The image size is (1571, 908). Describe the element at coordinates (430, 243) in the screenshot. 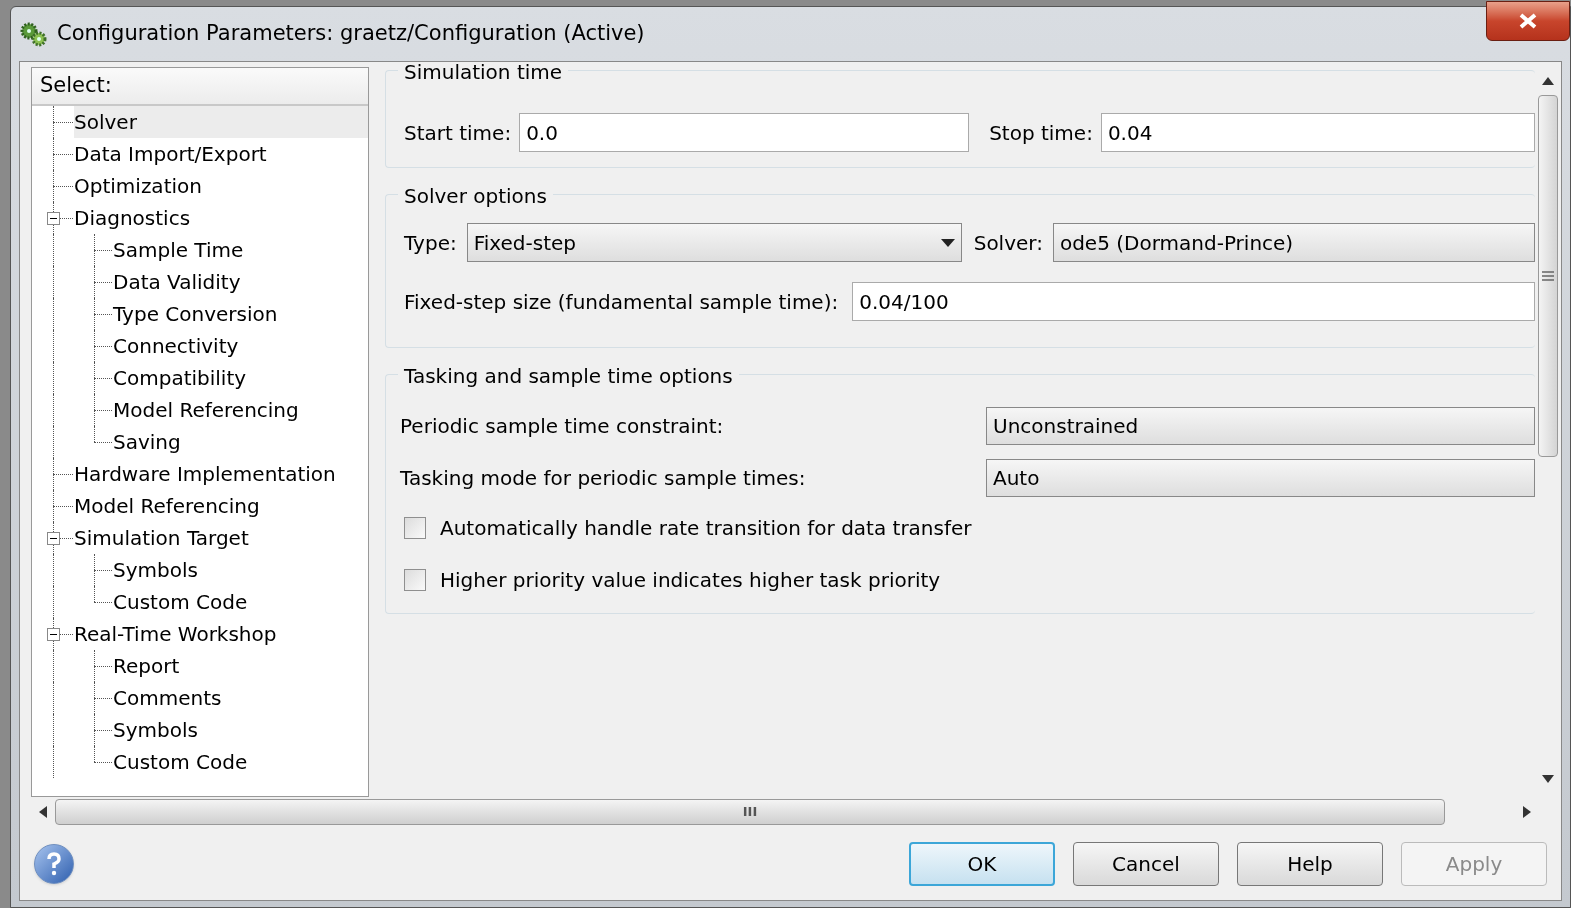

I see `field-label: Type:` at that location.